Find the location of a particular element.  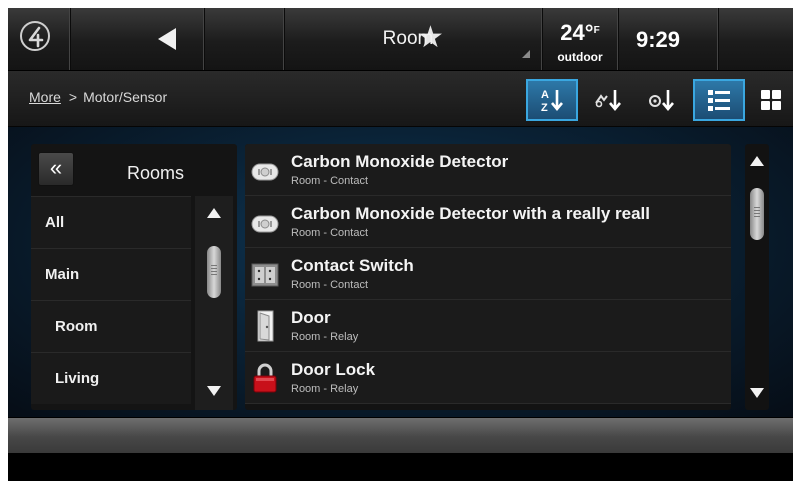

breadcrumb-current: Motor/Sensor is located at coordinates (125, 97).